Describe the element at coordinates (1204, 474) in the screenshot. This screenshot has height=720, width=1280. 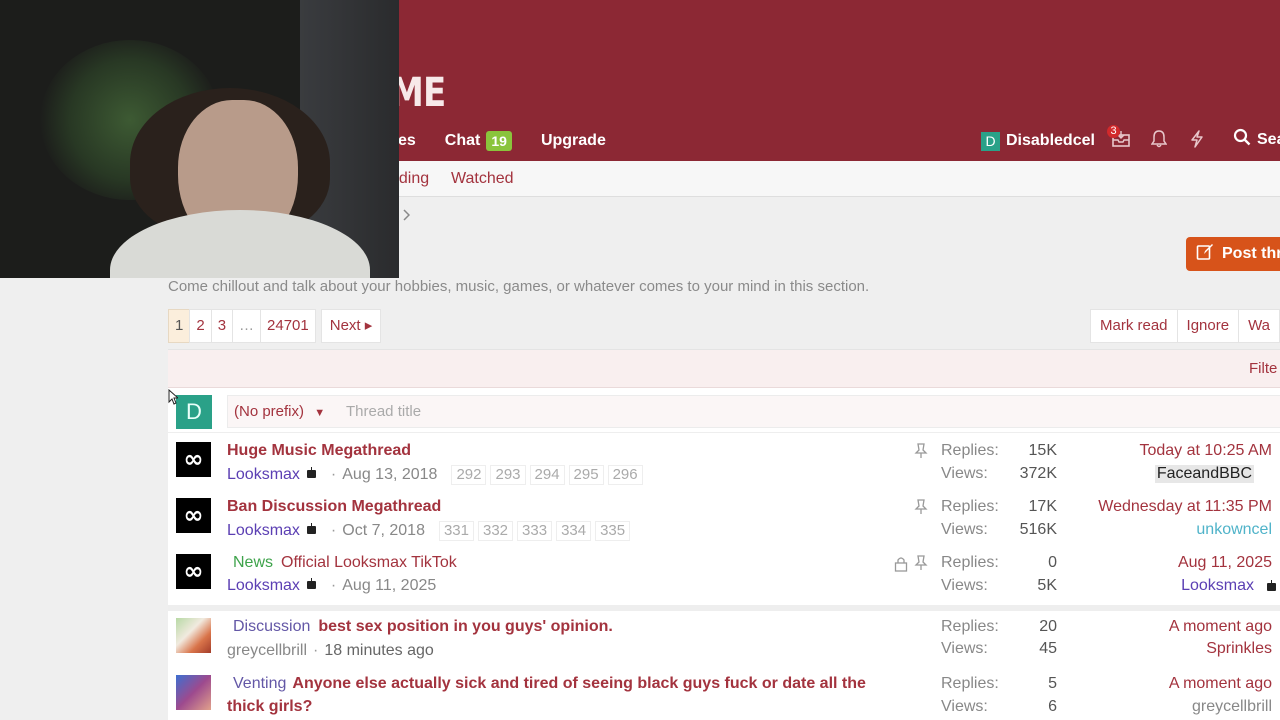
I see `last-post-user: FaceandBBC` at that location.